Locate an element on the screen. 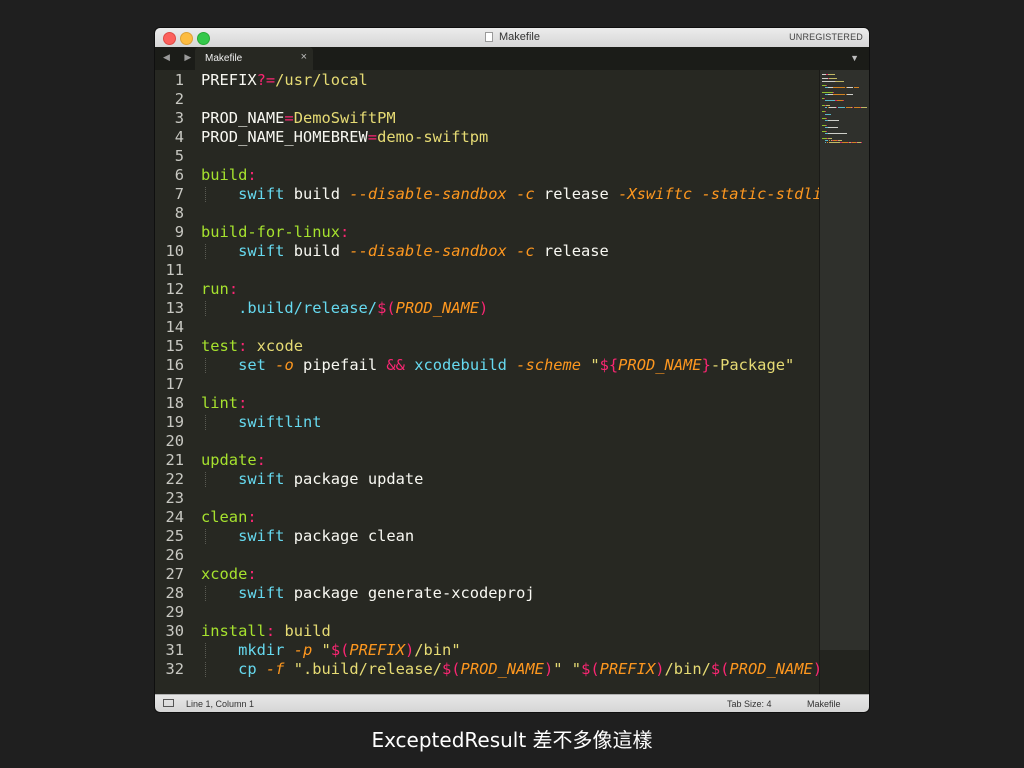 The image size is (1024, 768). code-token: PREFIX is located at coordinates (229, 80).